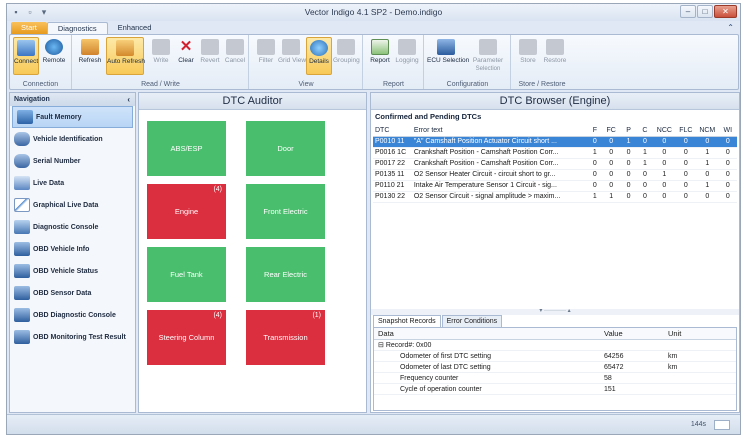  Describe the element at coordinates (319, 61) in the screenshot. I see `details-label: Details` at that location.